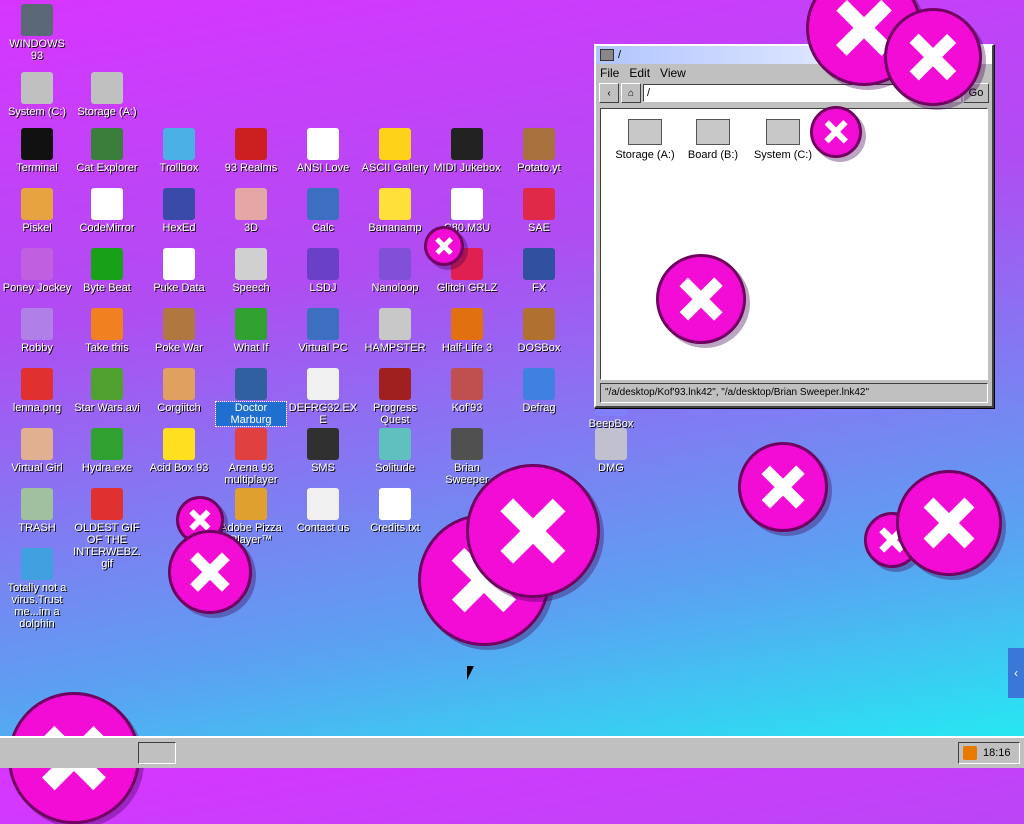 This screenshot has width=1024, height=824. I want to click on desktop-icon: Kof'93, so click(467, 391).